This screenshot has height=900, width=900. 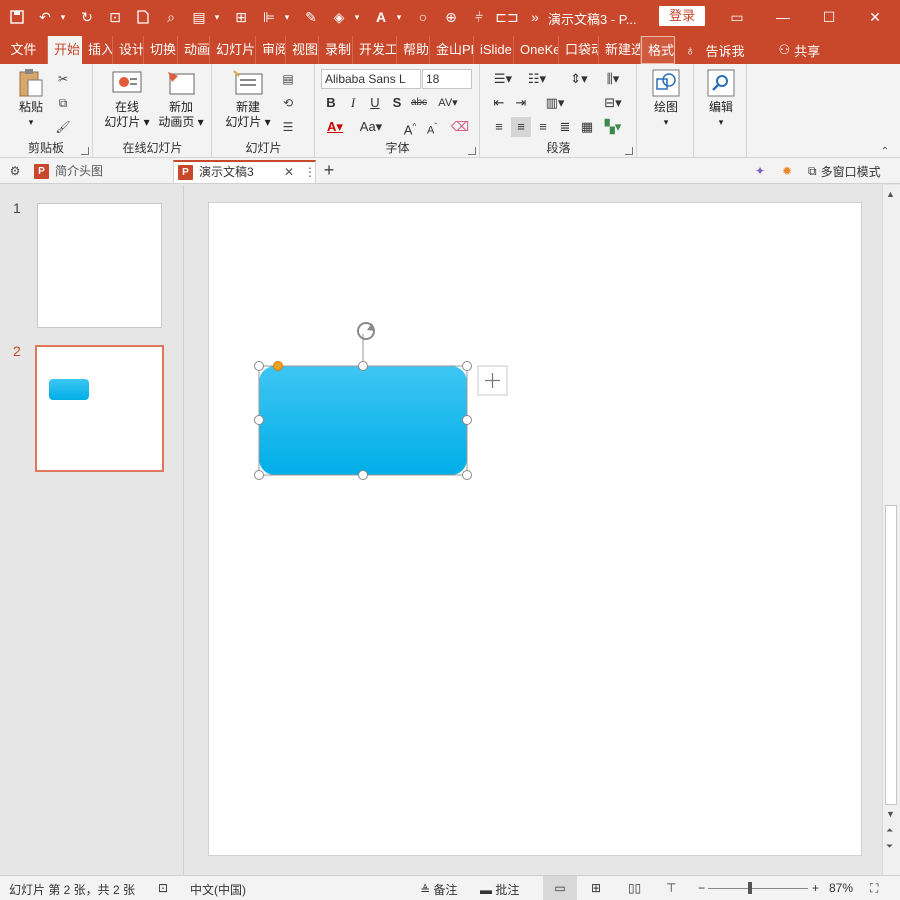 I want to click on tab-home: 开始, so click(x=65, y=50).